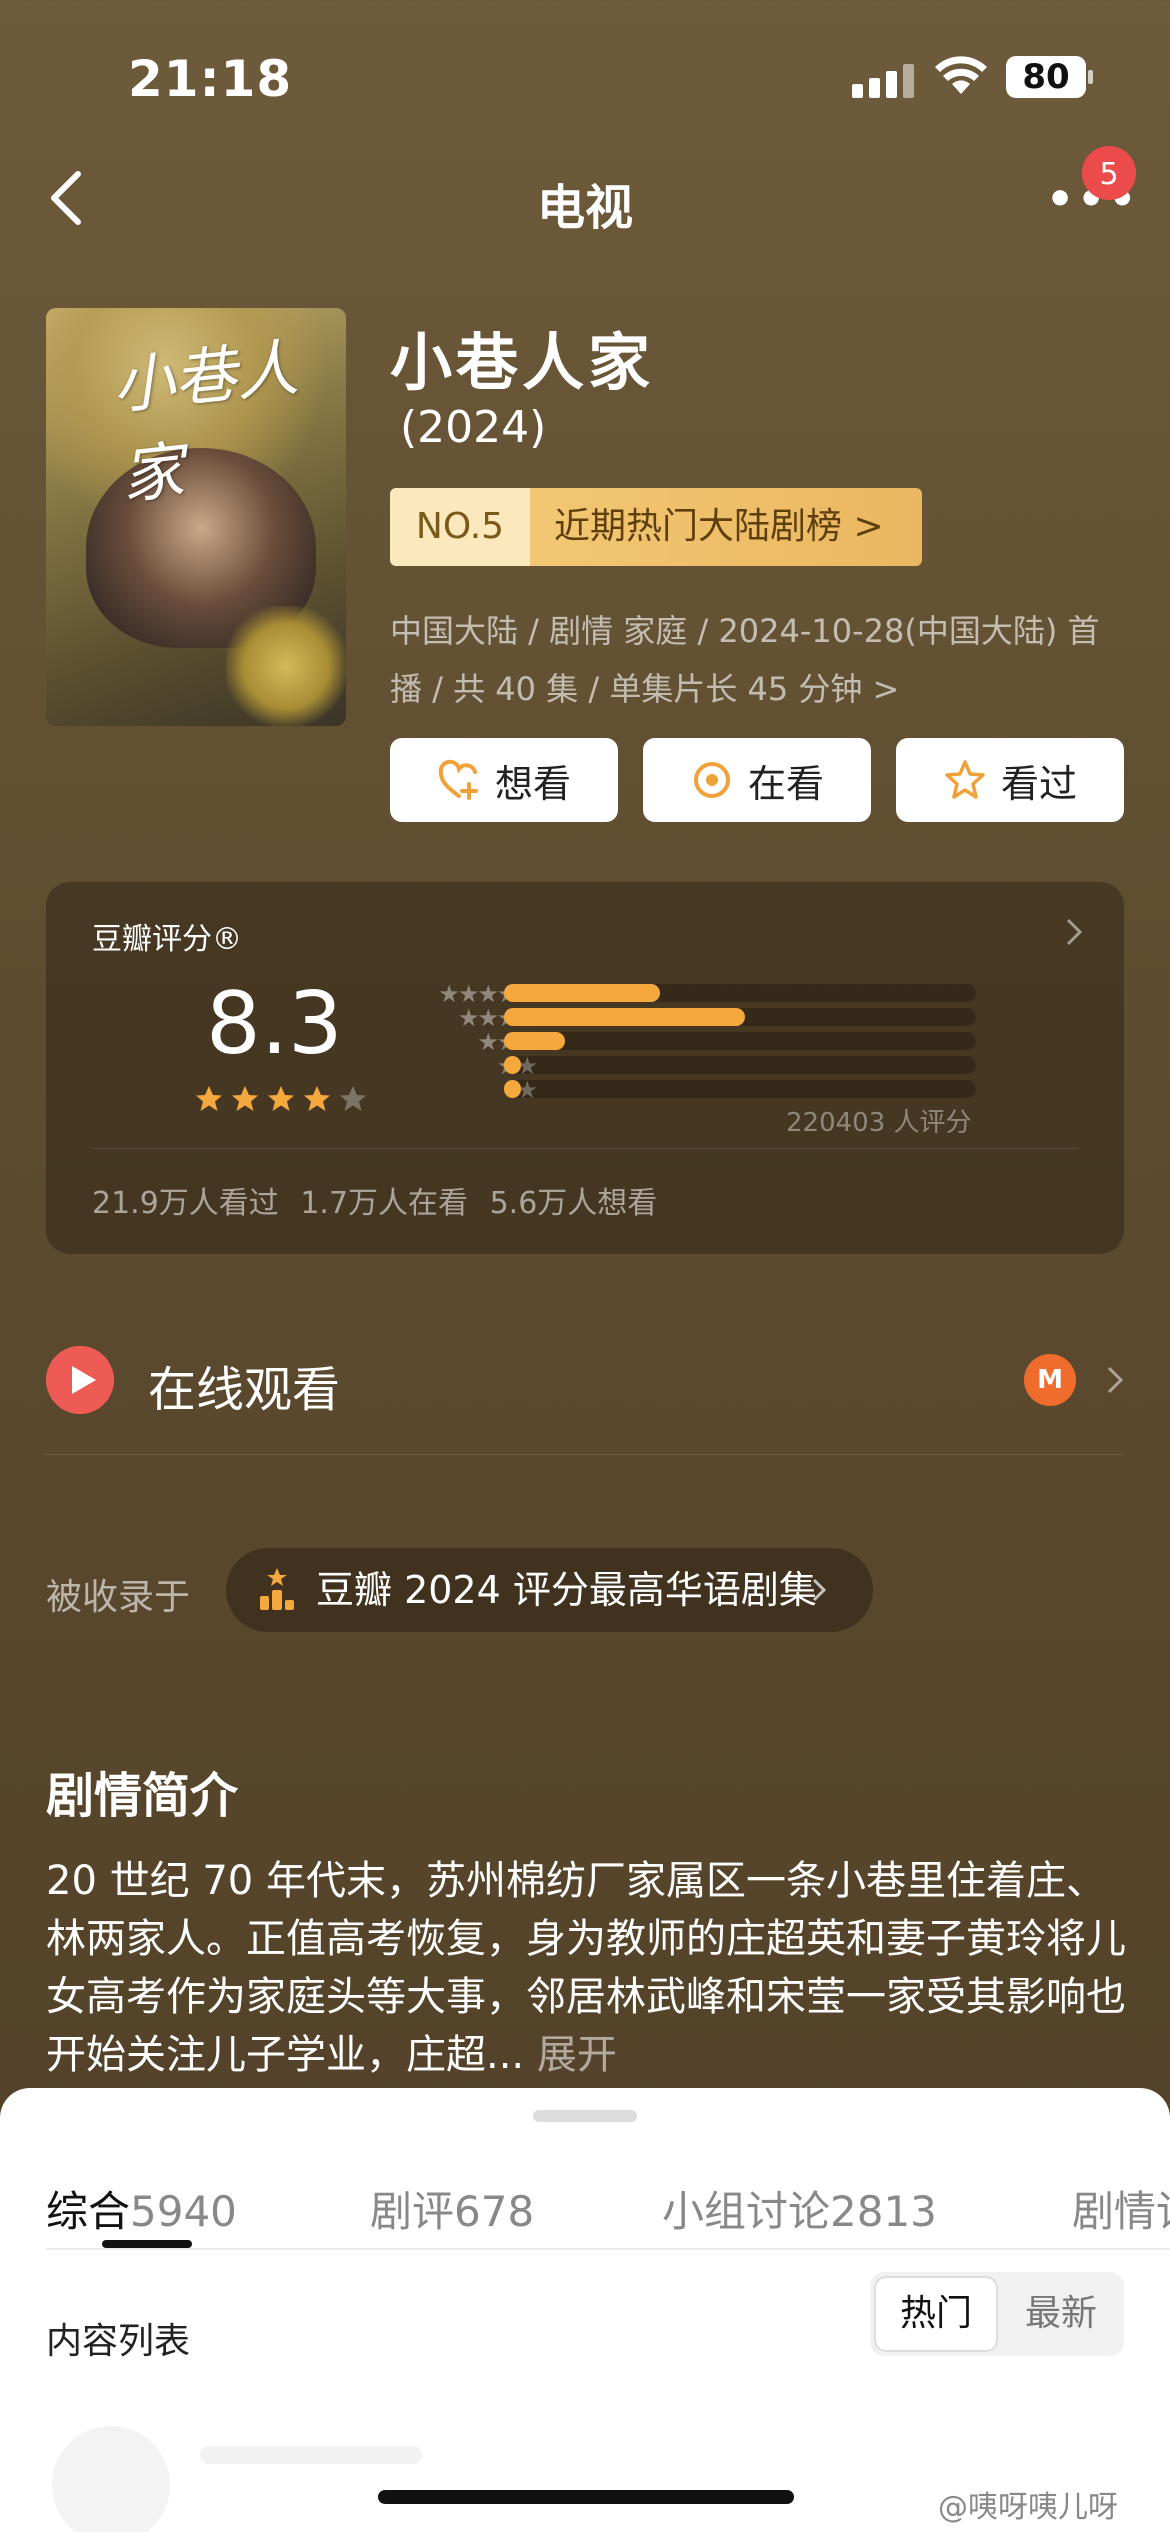 The height and width of the screenshot is (2532, 1170). I want to click on tab-overall-count: 5940, so click(183, 2211).